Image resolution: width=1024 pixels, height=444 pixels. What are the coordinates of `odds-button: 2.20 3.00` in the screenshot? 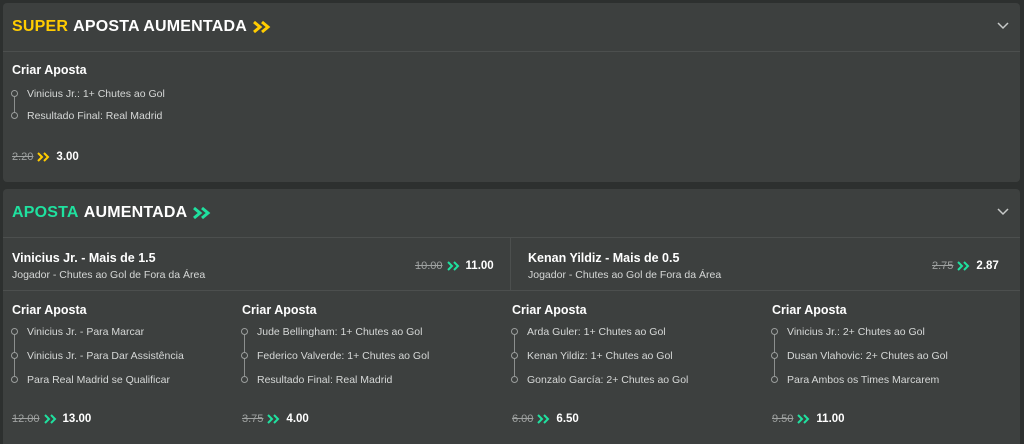 It's located at (45, 157).